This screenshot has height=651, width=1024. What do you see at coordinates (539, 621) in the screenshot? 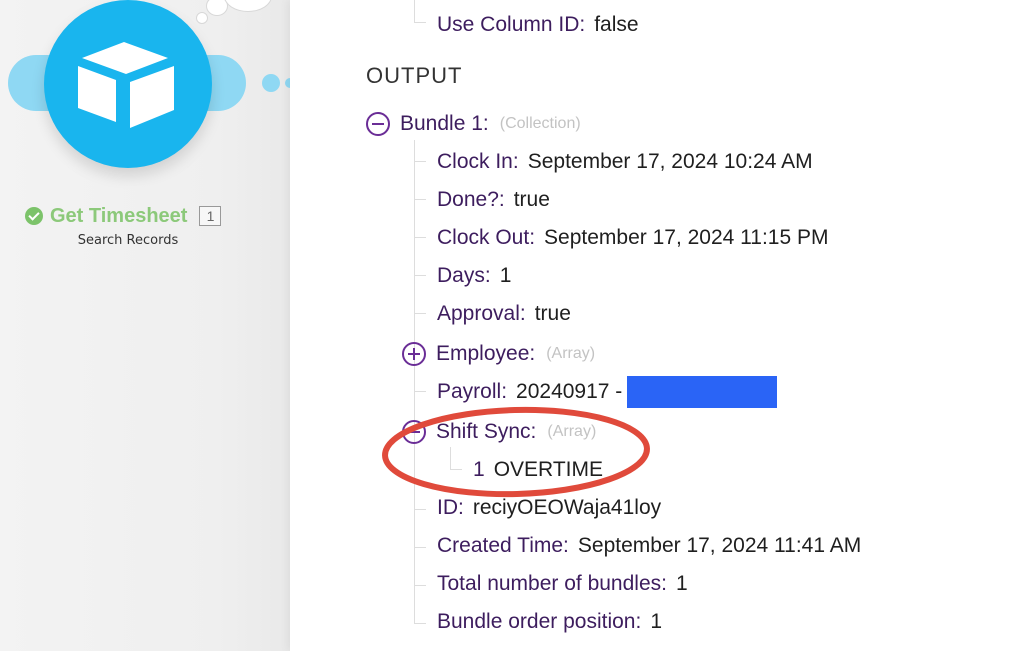
I see `field-key: Bundle order position:` at bounding box center [539, 621].